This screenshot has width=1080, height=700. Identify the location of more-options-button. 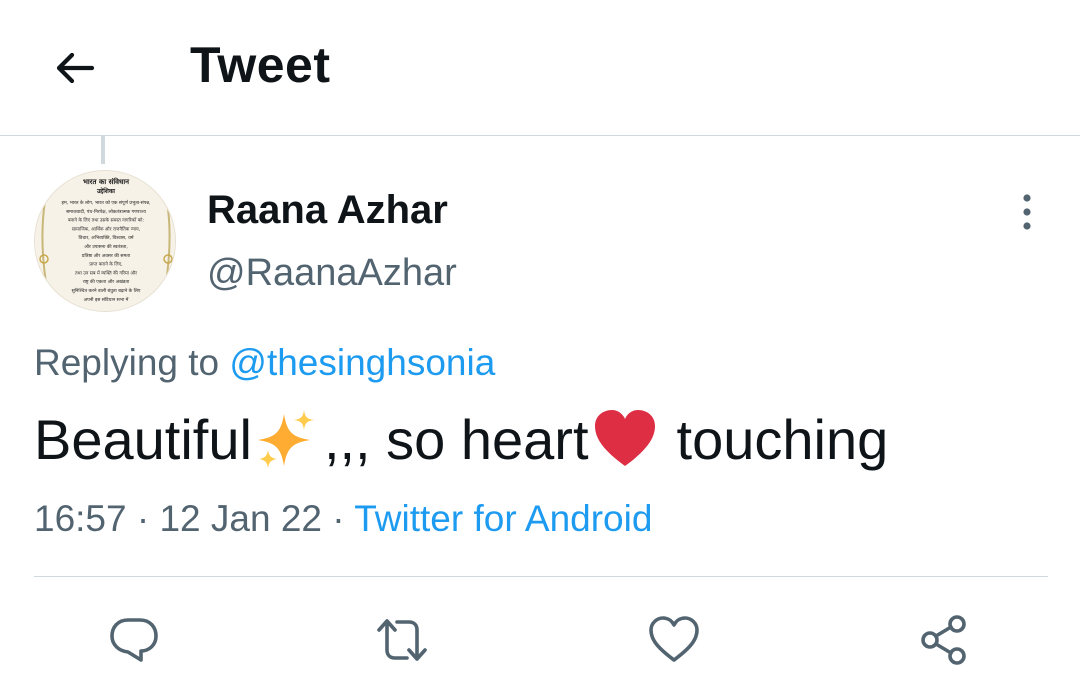
(1027, 212).